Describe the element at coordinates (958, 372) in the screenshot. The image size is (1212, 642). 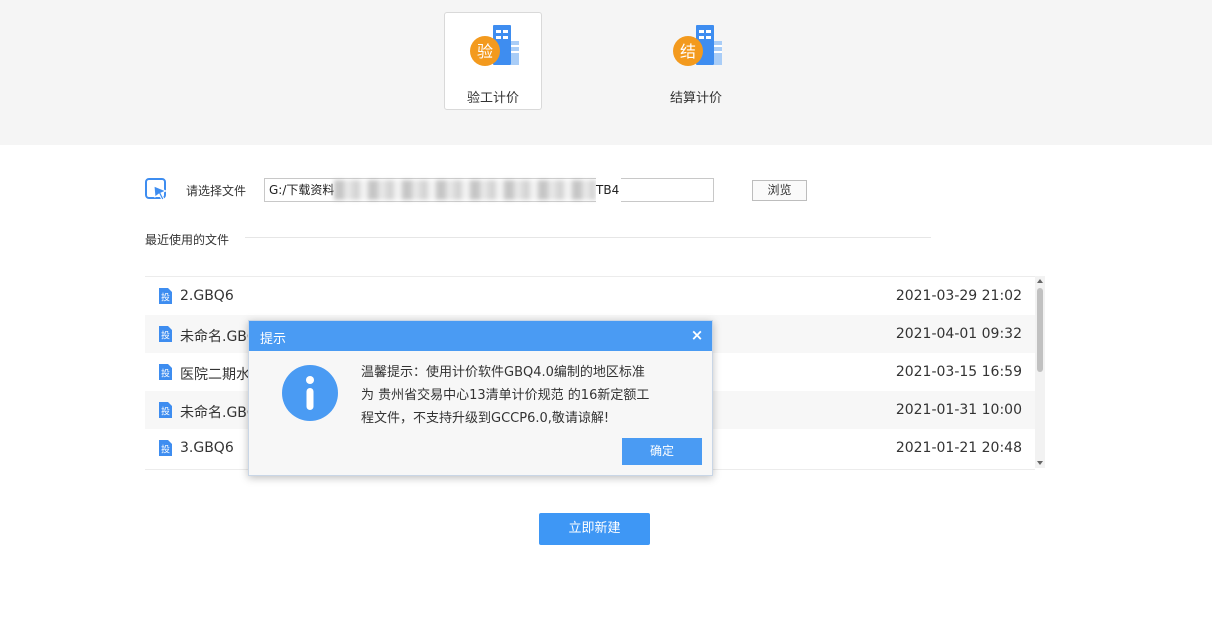
I see `file-date: 2021-03-15 16:59` at that location.